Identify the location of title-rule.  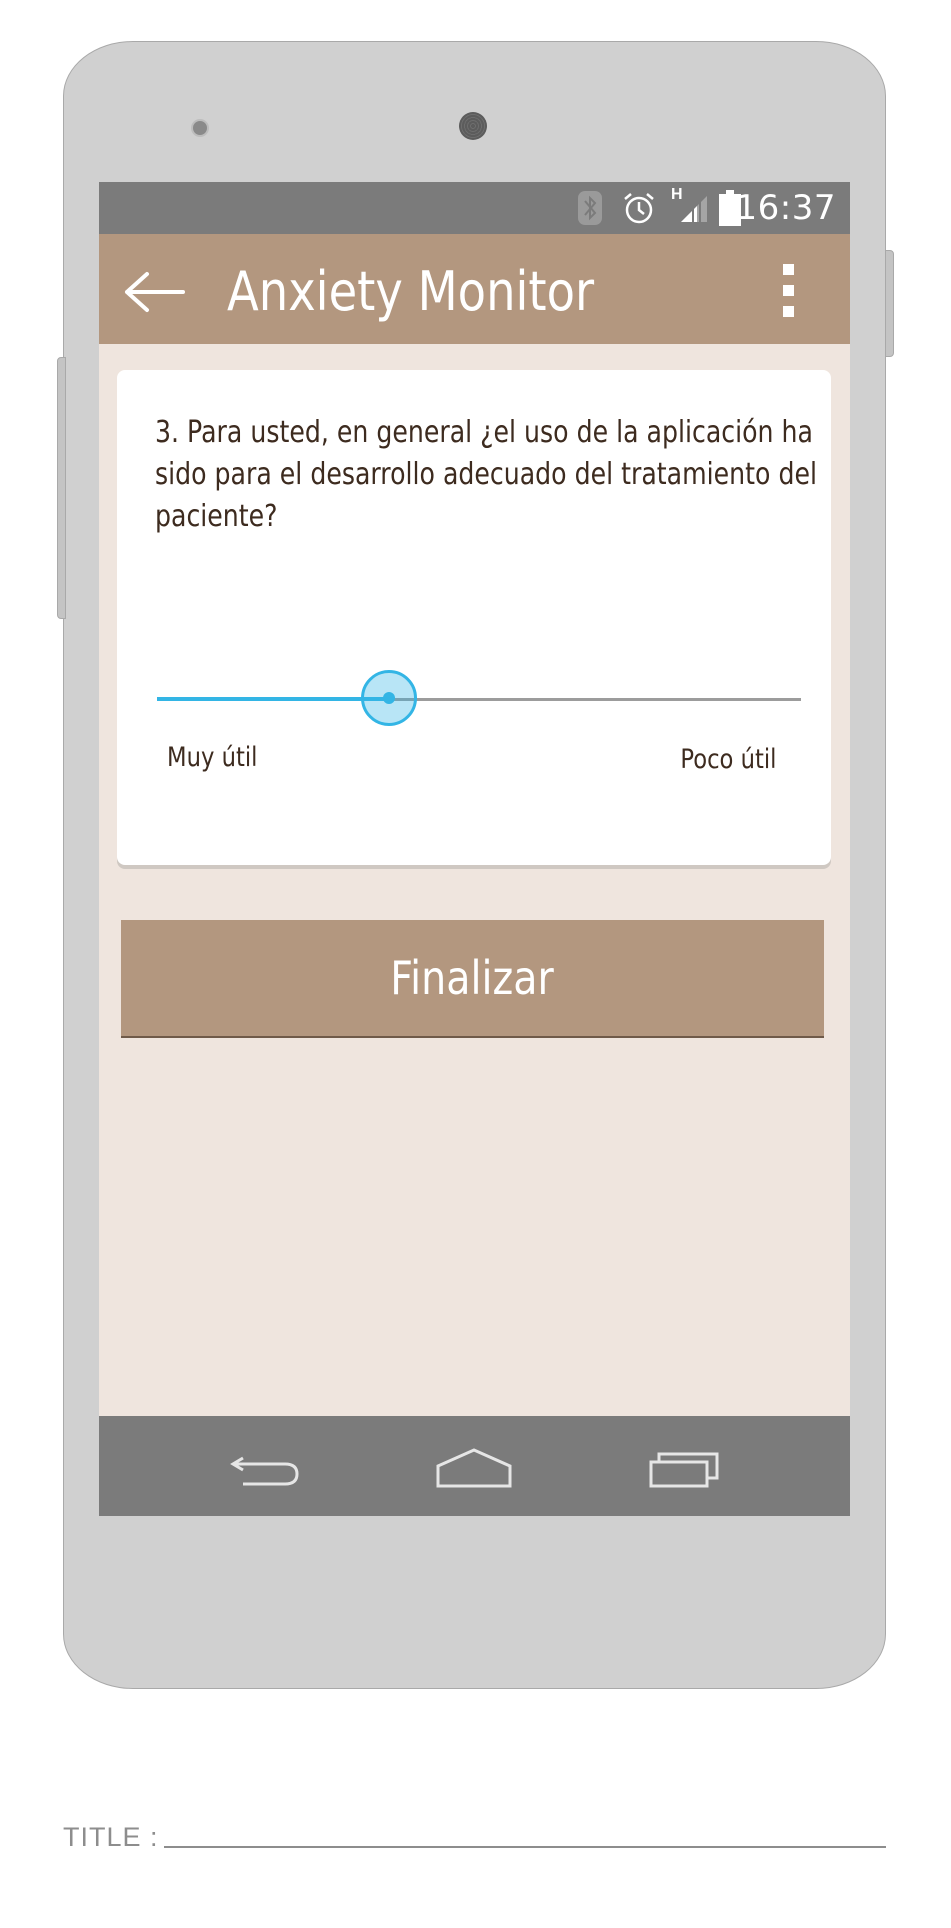
(525, 1847).